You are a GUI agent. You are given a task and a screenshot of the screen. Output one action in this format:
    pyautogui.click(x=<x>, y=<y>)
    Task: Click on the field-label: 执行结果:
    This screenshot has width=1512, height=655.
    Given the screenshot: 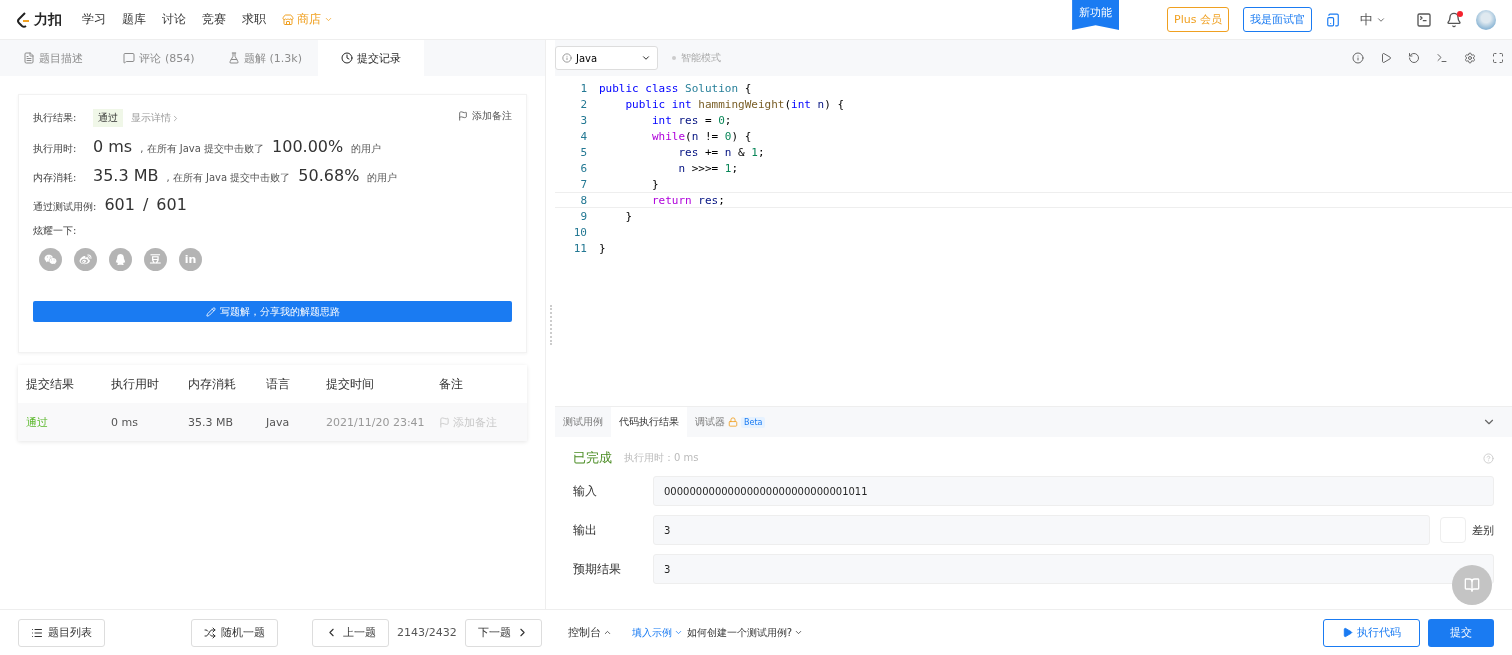 What is the action you would take?
    pyautogui.click(x=55, y=118)
    